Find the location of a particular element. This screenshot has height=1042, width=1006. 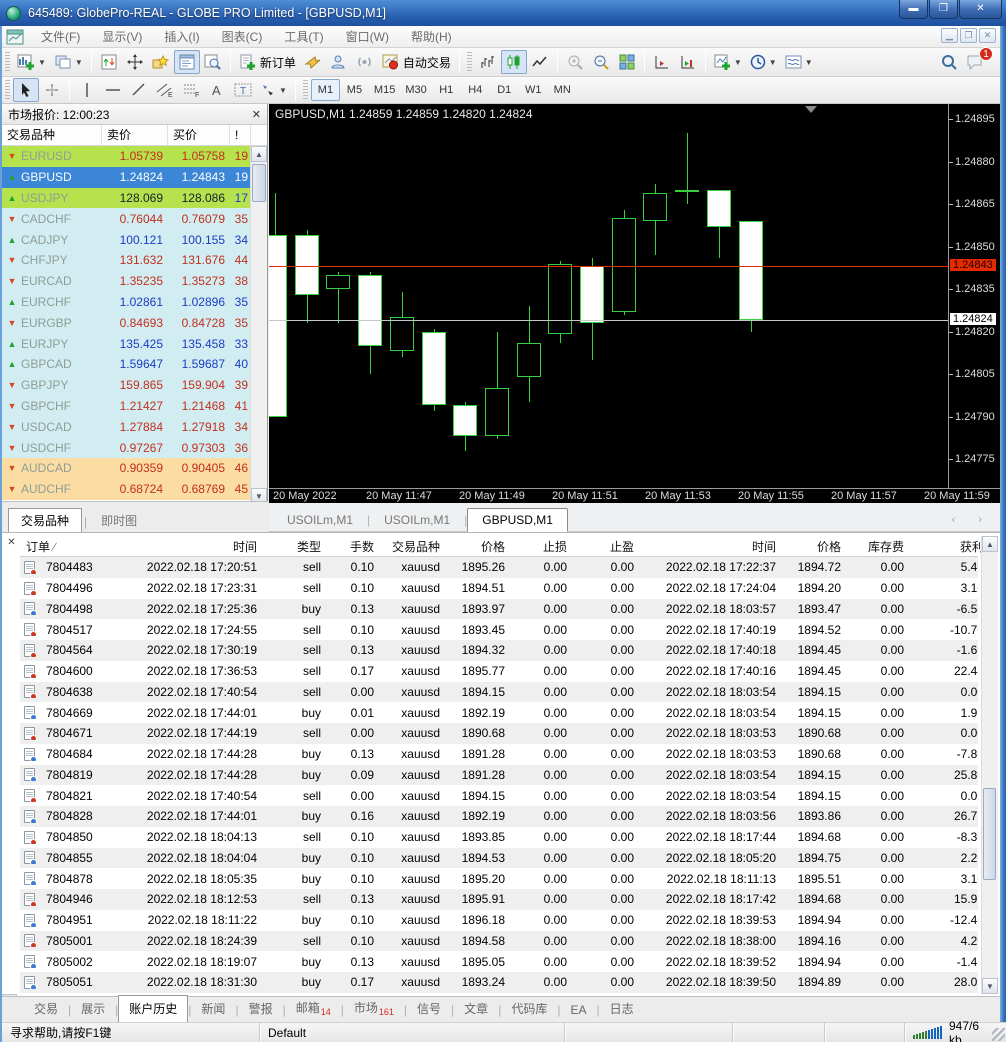

data-window-button is located at coordinates (109, 62).